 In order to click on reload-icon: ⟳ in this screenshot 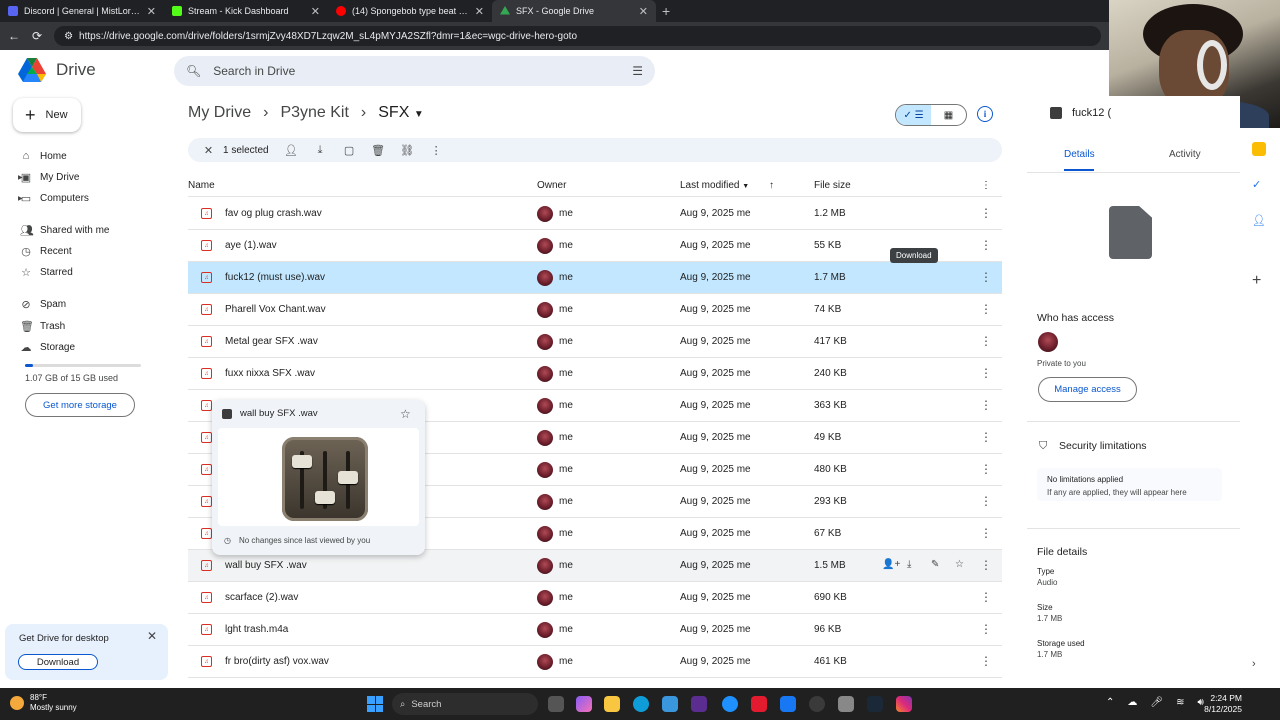, I will do `click(37, 36)`.